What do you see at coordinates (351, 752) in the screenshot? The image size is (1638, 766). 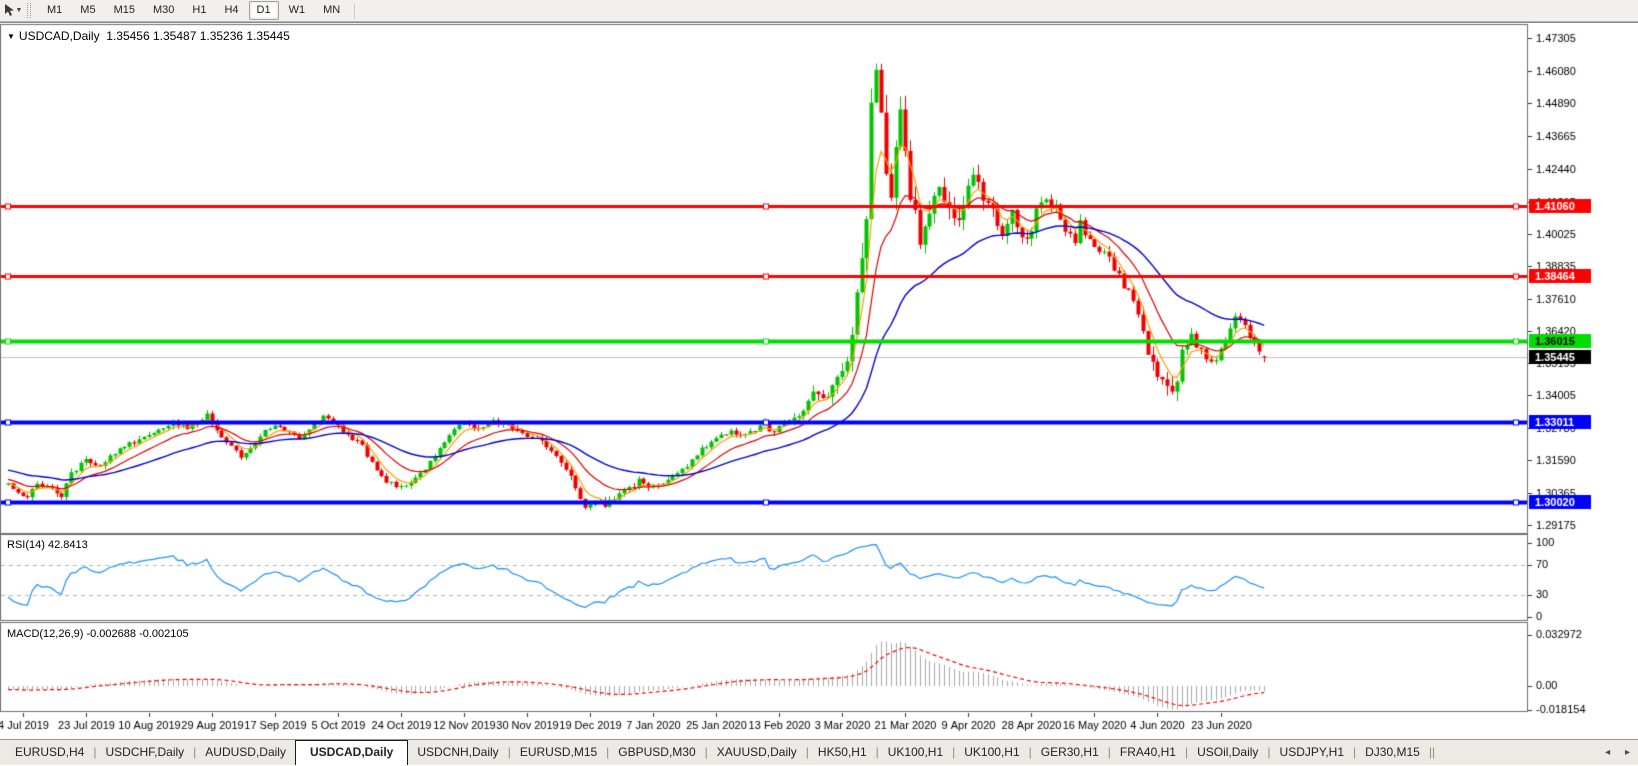 I see `symbol-tab-active: USDCAD,Daily` at bounding box center [351, 752].